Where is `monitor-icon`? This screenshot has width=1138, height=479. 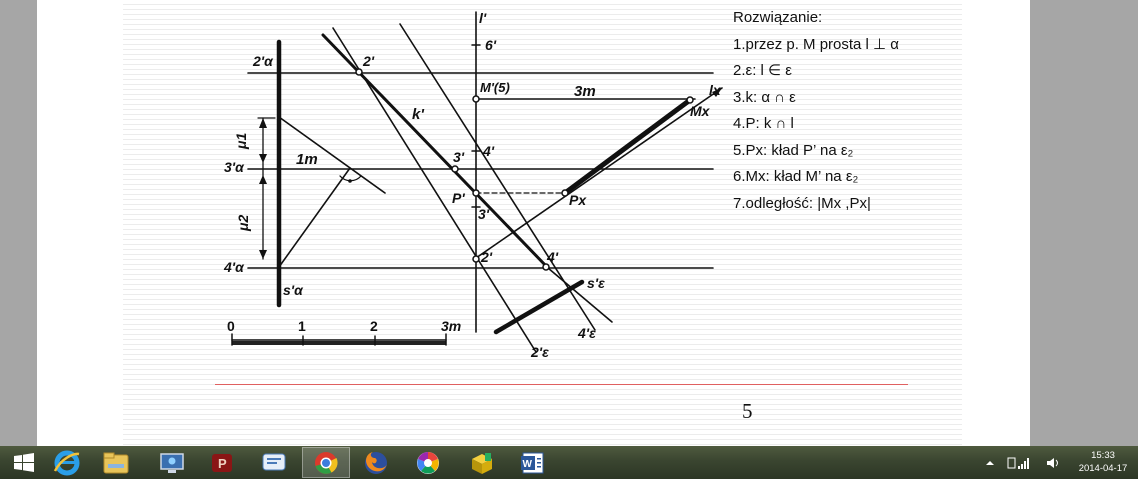 monitor-icon is located at coordinates (172, 462).